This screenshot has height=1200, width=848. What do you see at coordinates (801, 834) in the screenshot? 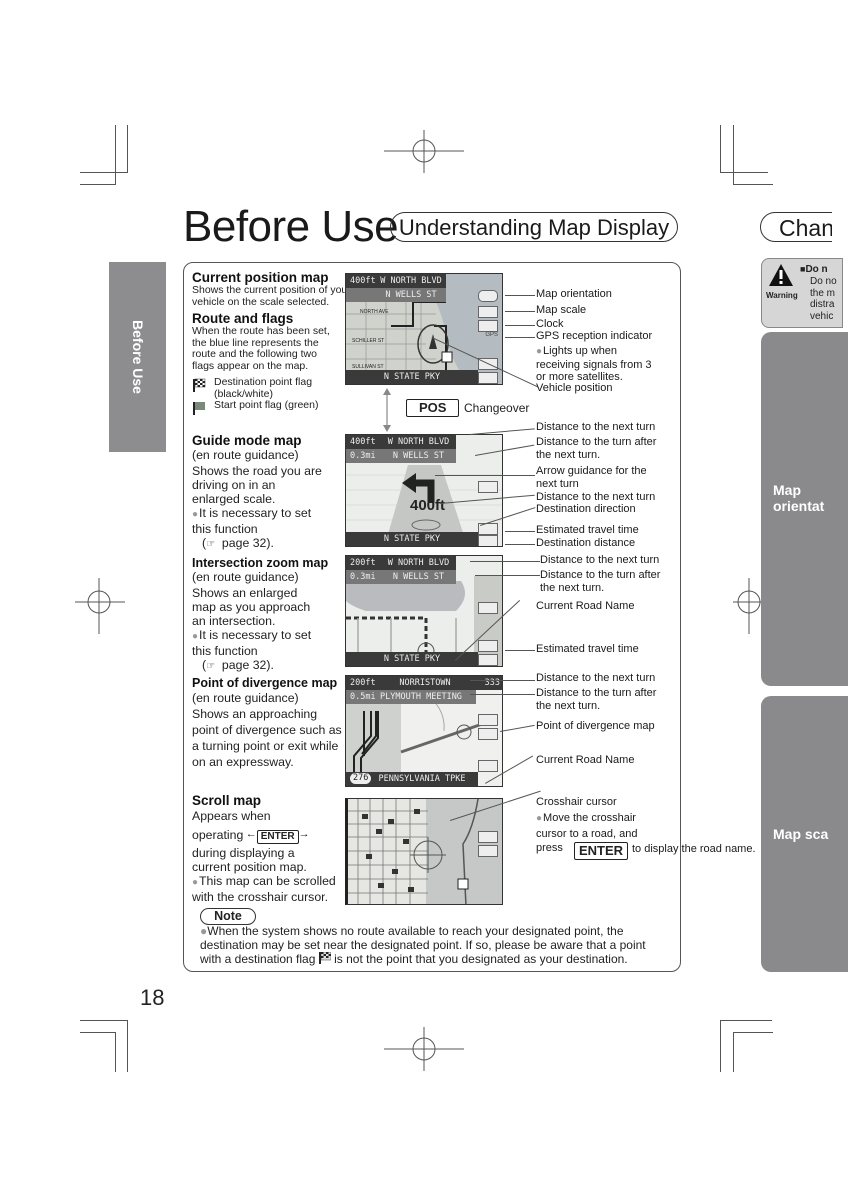
I see `side-box-title: Map sca` at bounding box center [801, 834].